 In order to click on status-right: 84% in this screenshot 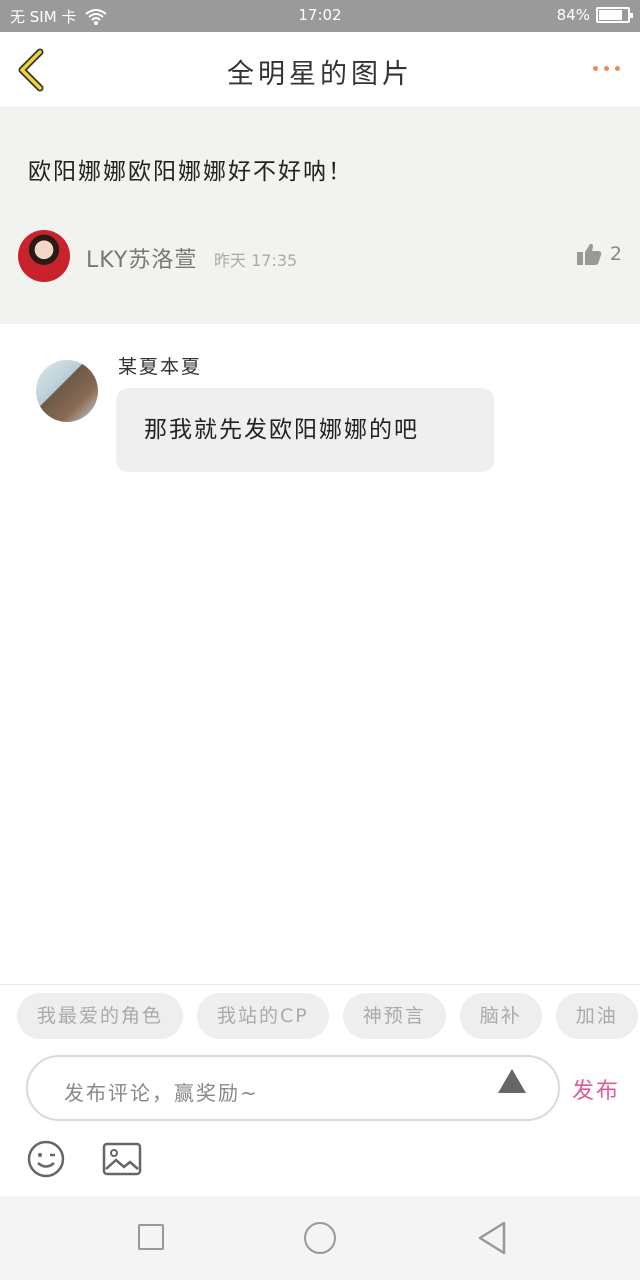, I will do `click(594, 15)`.